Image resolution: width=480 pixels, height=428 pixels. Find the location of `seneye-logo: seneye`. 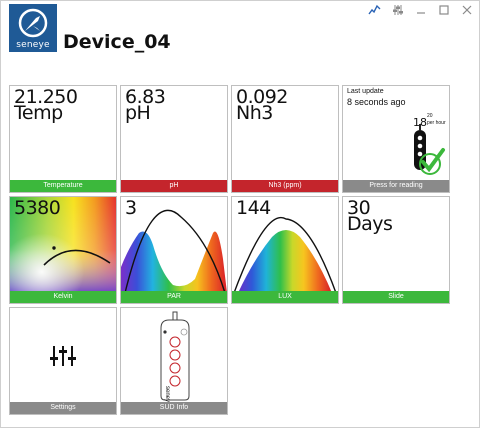

seneye-logo: seneye is located at coordinates (33, 28).